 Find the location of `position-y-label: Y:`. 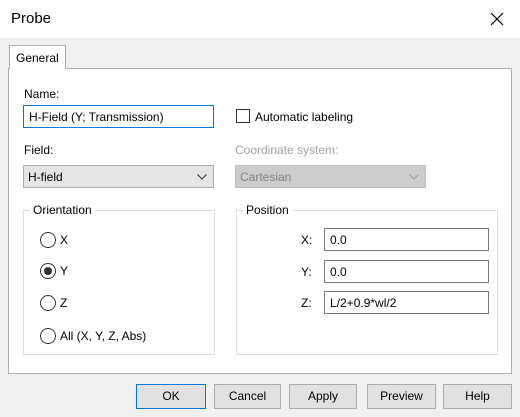

position-y-label: Y: is located at coordinates (306, 272).